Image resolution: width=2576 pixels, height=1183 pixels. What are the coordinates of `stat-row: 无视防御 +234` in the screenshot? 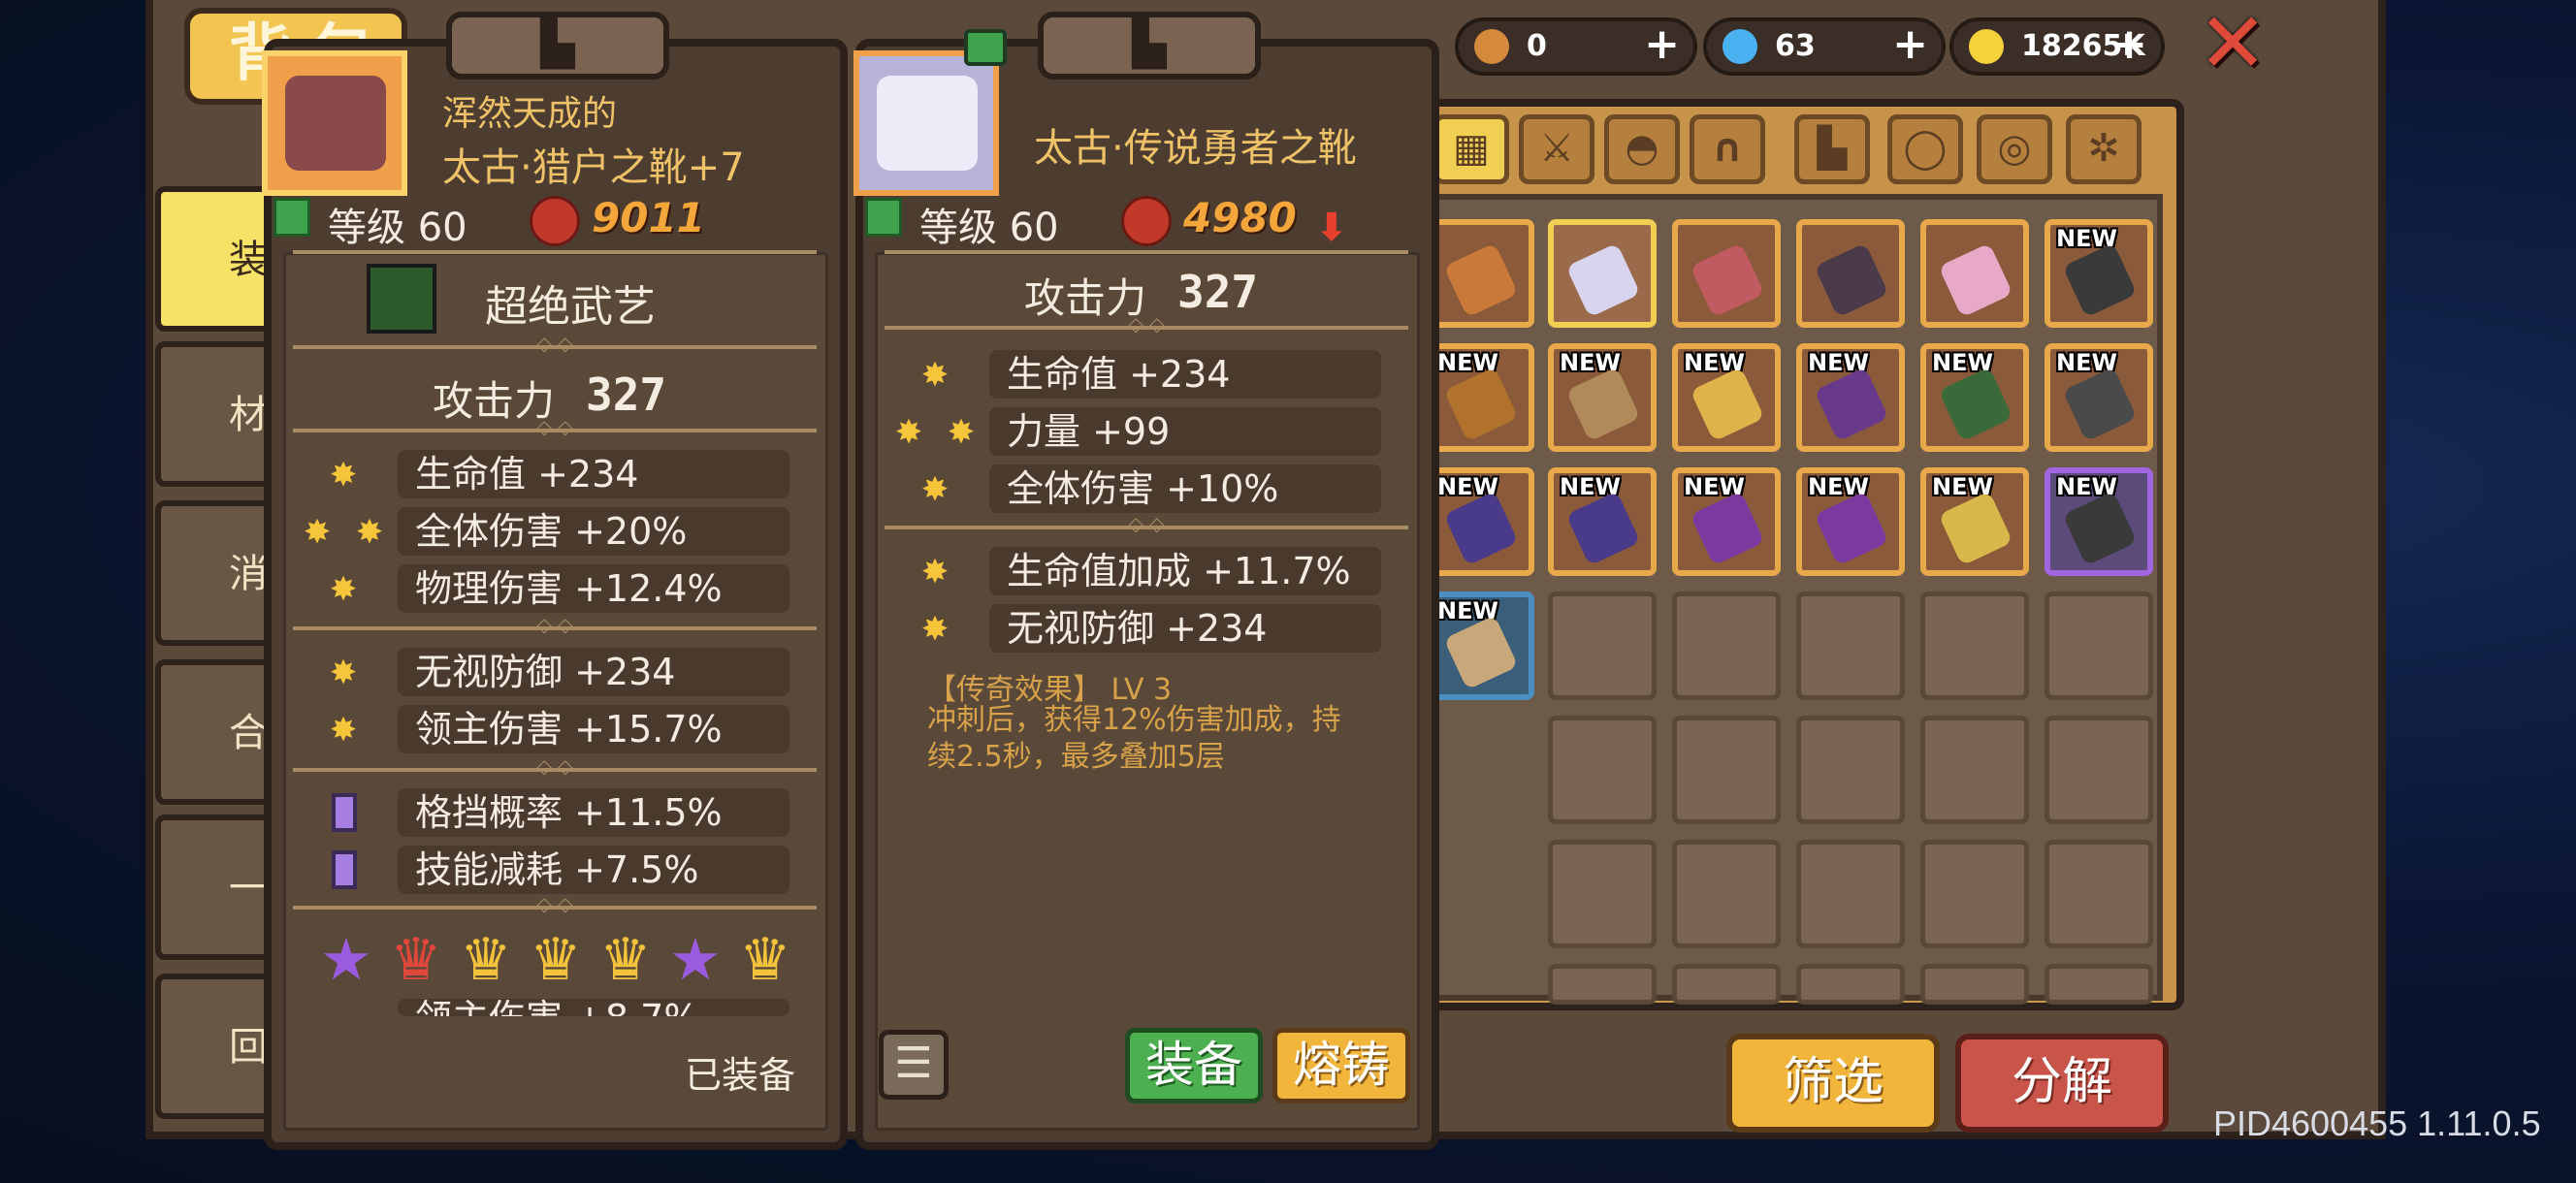 It's located at (593, 672).